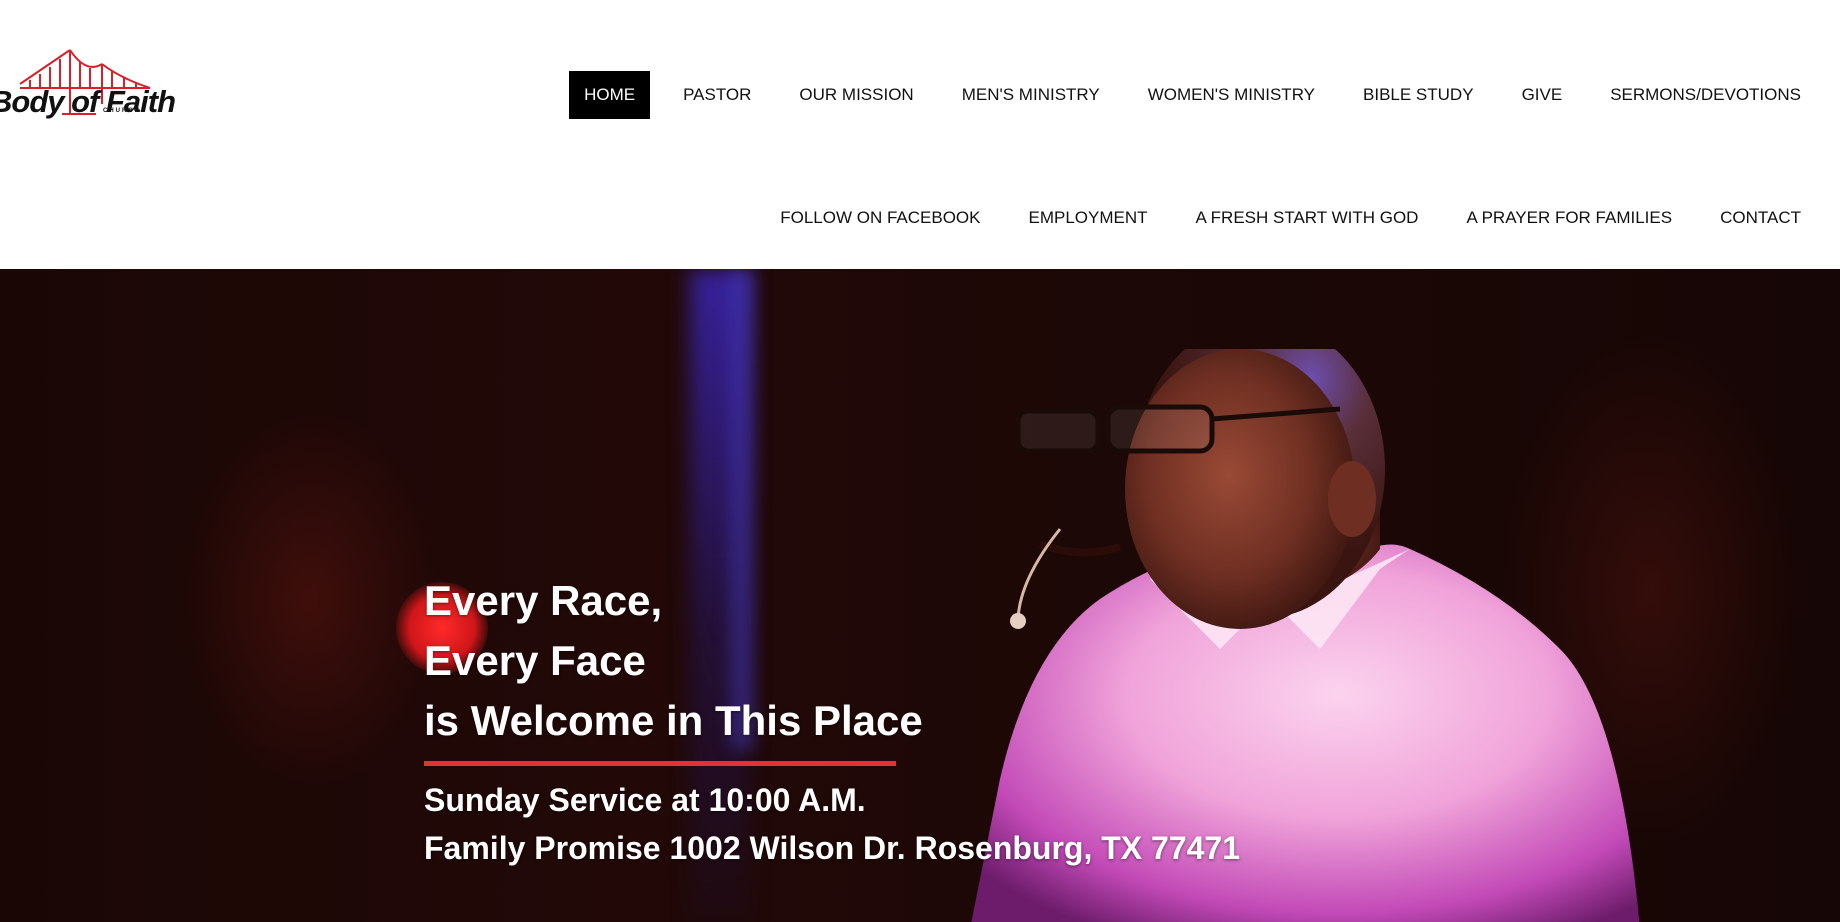  What do you see at coordinates (717, 95) in the screenshot?
I see `nav-item-pastor: PASTOR` at bounding box center [717, 95].